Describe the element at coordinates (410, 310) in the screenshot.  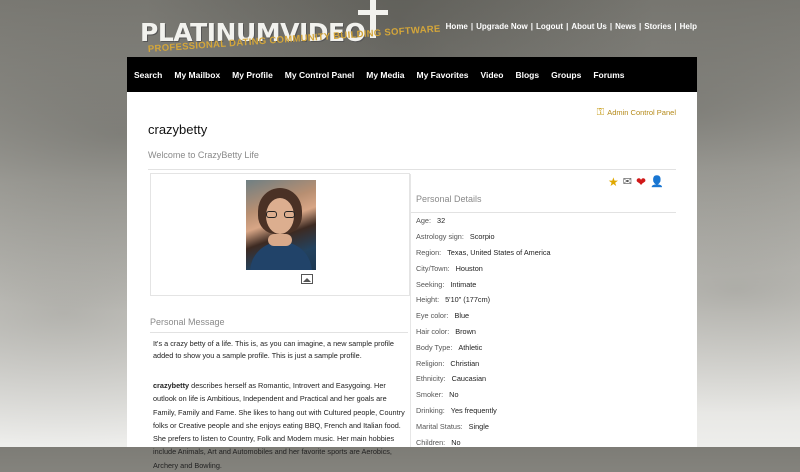
I see `column-divider` at that location.